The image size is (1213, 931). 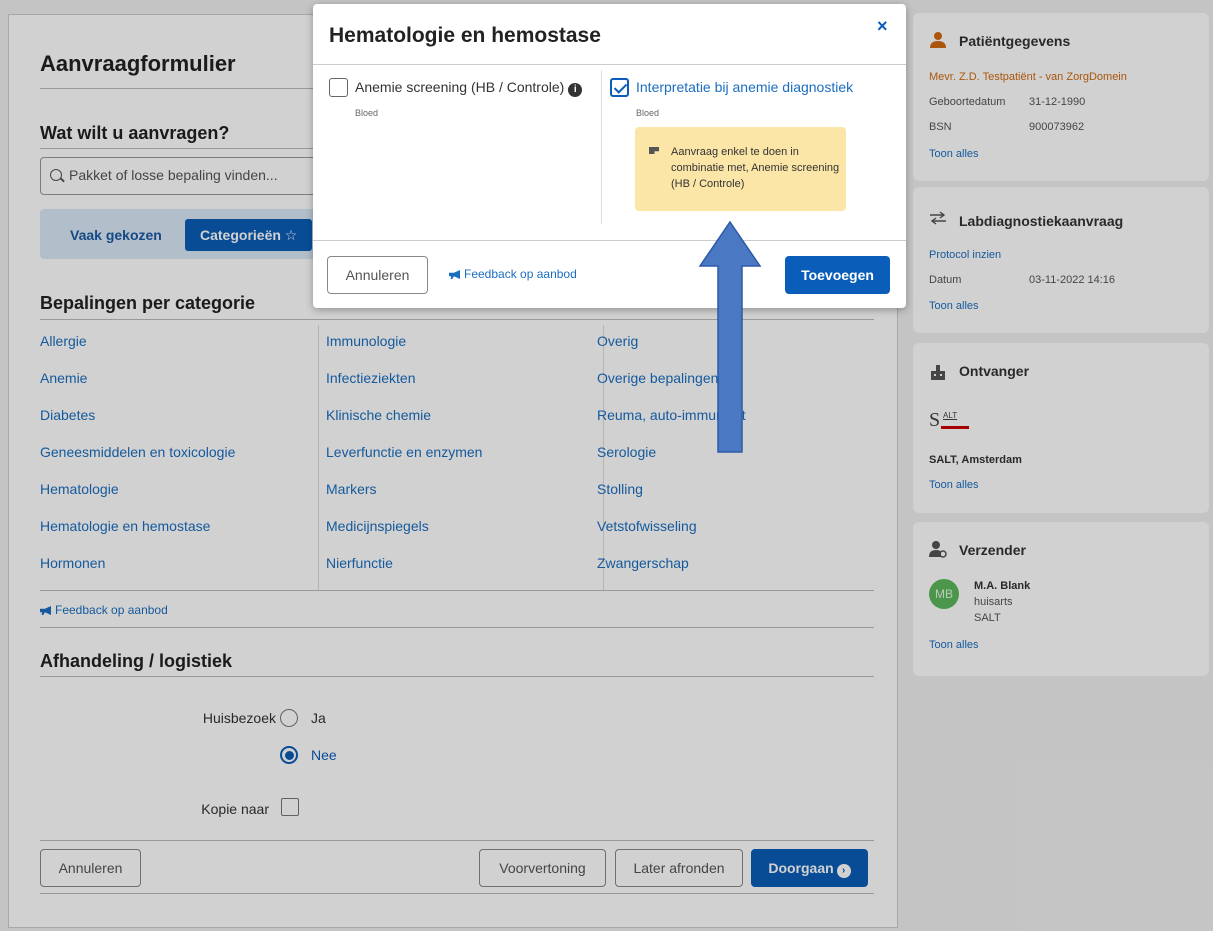 I want to click on dialog-feedback-label: Feedback op aanbod, so click(x=520, y=274).